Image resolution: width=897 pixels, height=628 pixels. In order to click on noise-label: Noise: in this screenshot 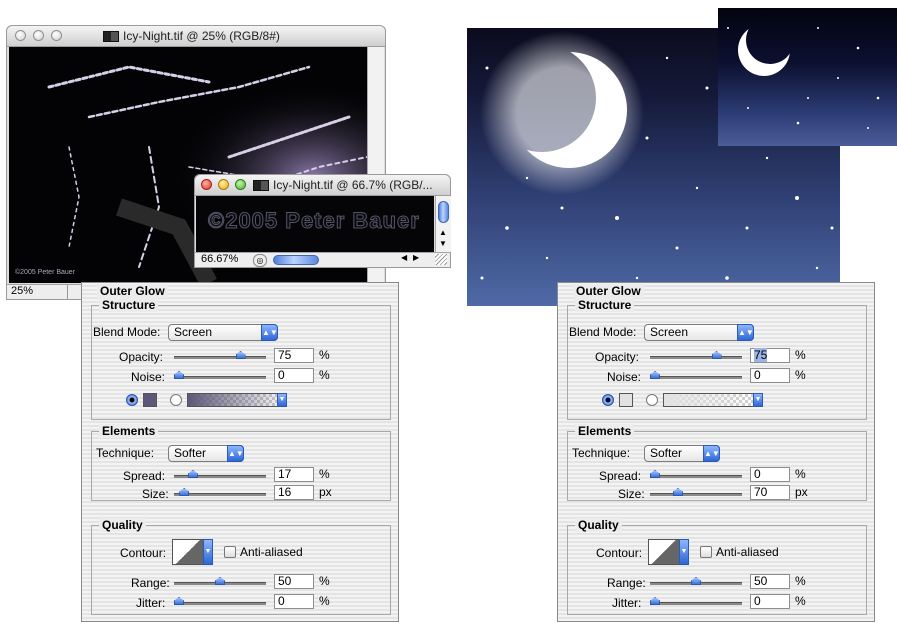, I will do `click(148, 377)`.